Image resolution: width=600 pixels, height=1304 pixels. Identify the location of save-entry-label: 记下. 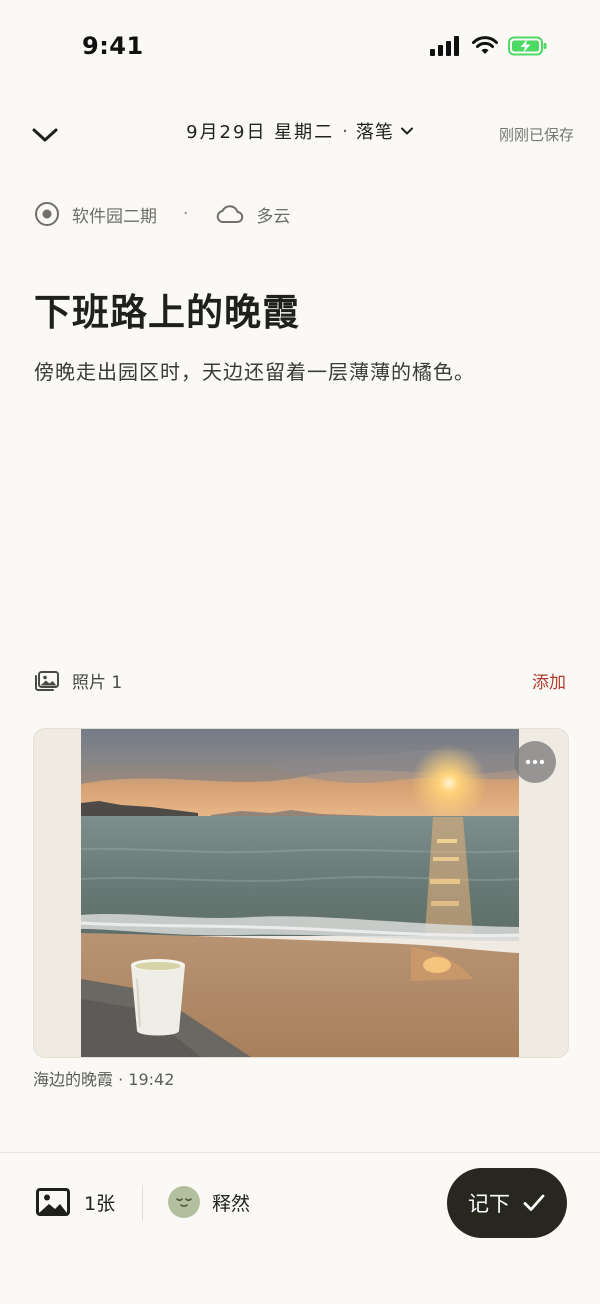
(489, 1204).